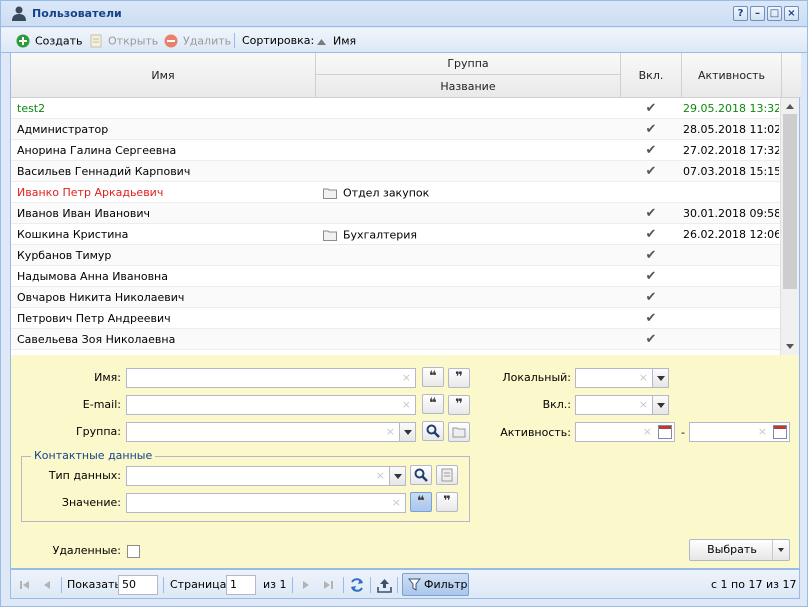  Describe the element at coordinates (133, 551) in the screenshot. I see `deleted-checkbox` at that location.